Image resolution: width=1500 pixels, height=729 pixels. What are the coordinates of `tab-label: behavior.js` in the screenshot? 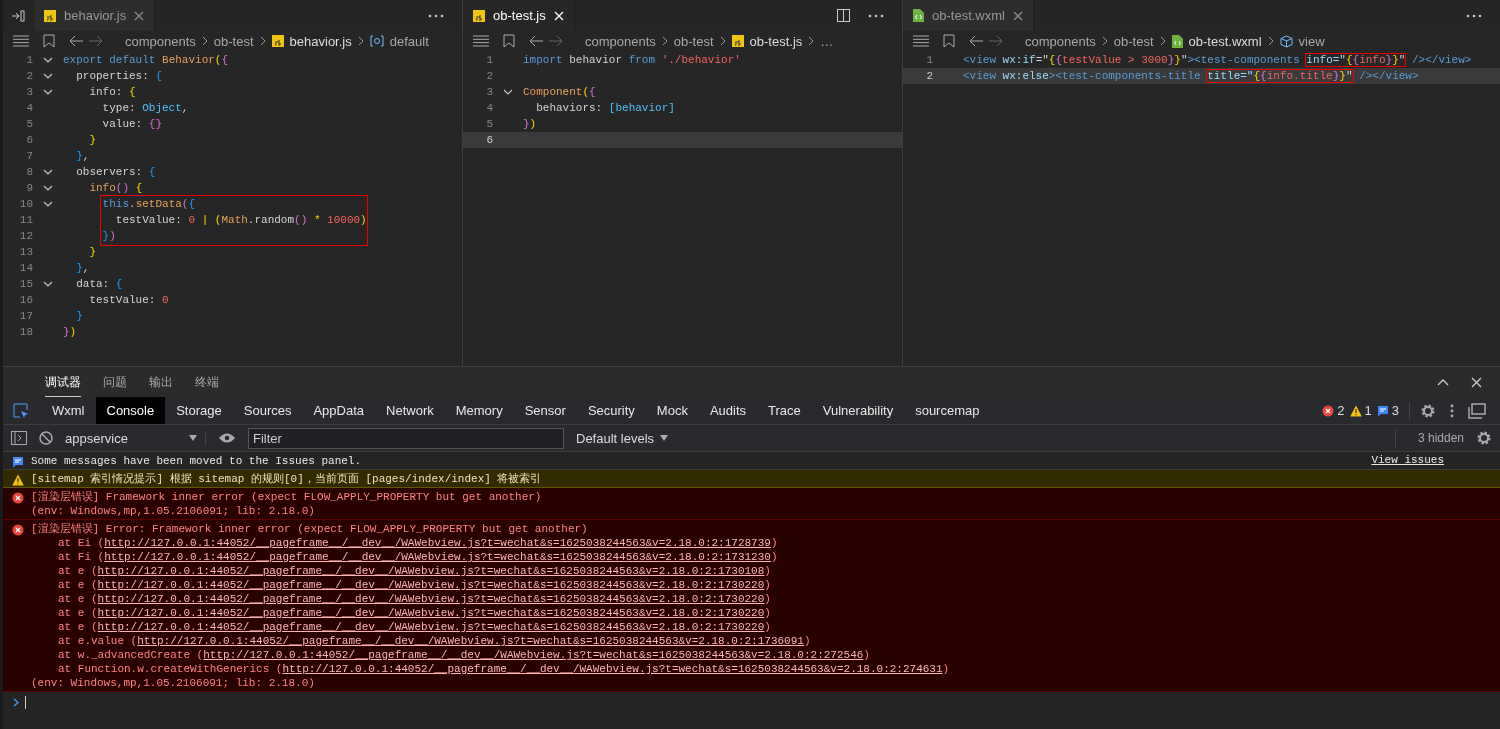 It's located at (95, 15).